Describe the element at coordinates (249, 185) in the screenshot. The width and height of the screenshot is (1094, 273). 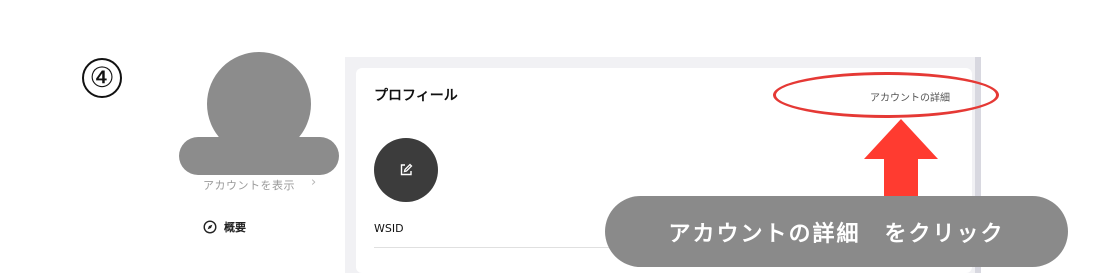
I see `view-account-link: アカウントを表示` at that location.